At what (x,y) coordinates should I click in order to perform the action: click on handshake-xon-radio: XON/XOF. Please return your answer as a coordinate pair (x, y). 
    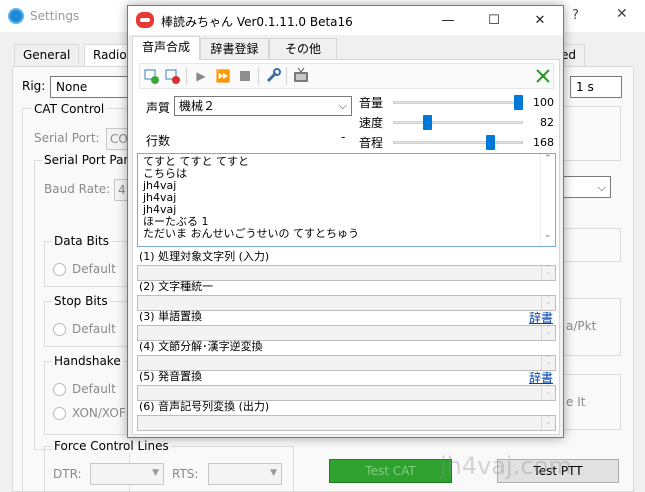
    Looking at the image, I should click on (89, 413).